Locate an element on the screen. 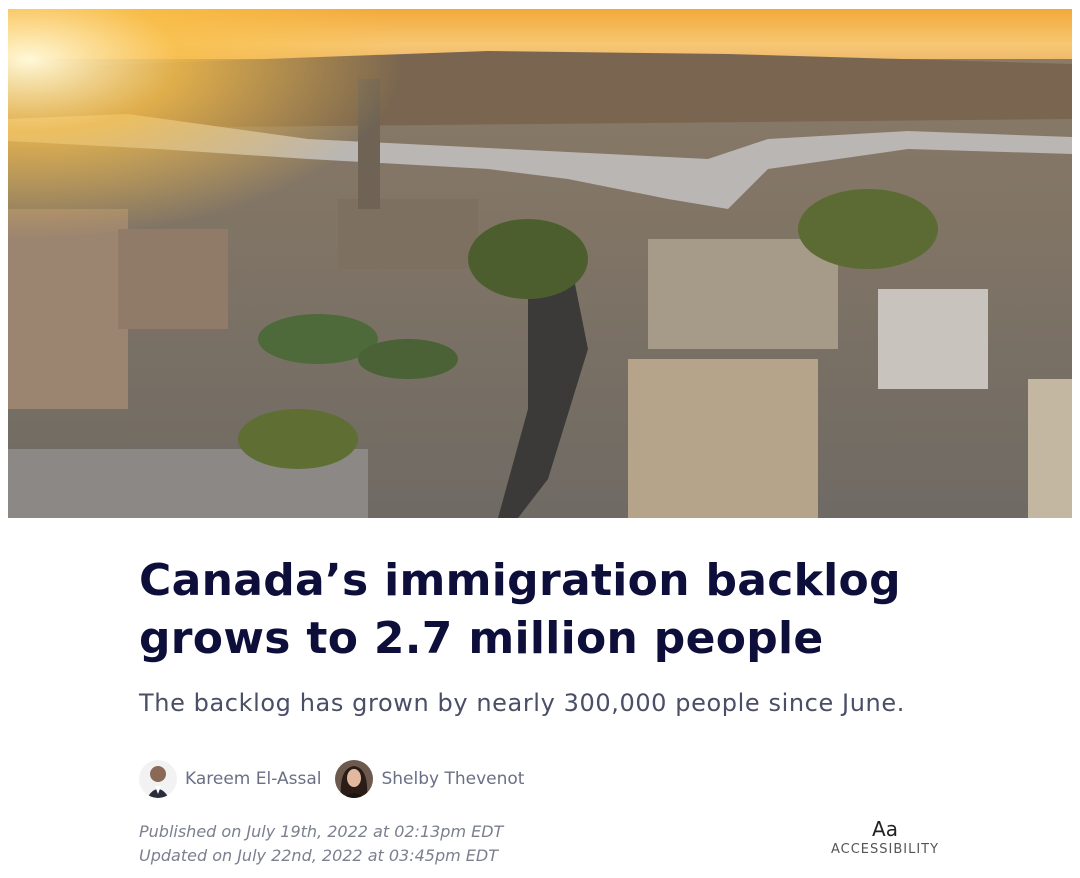  text-size-icon: Aa is located at coordinates (885, 829).